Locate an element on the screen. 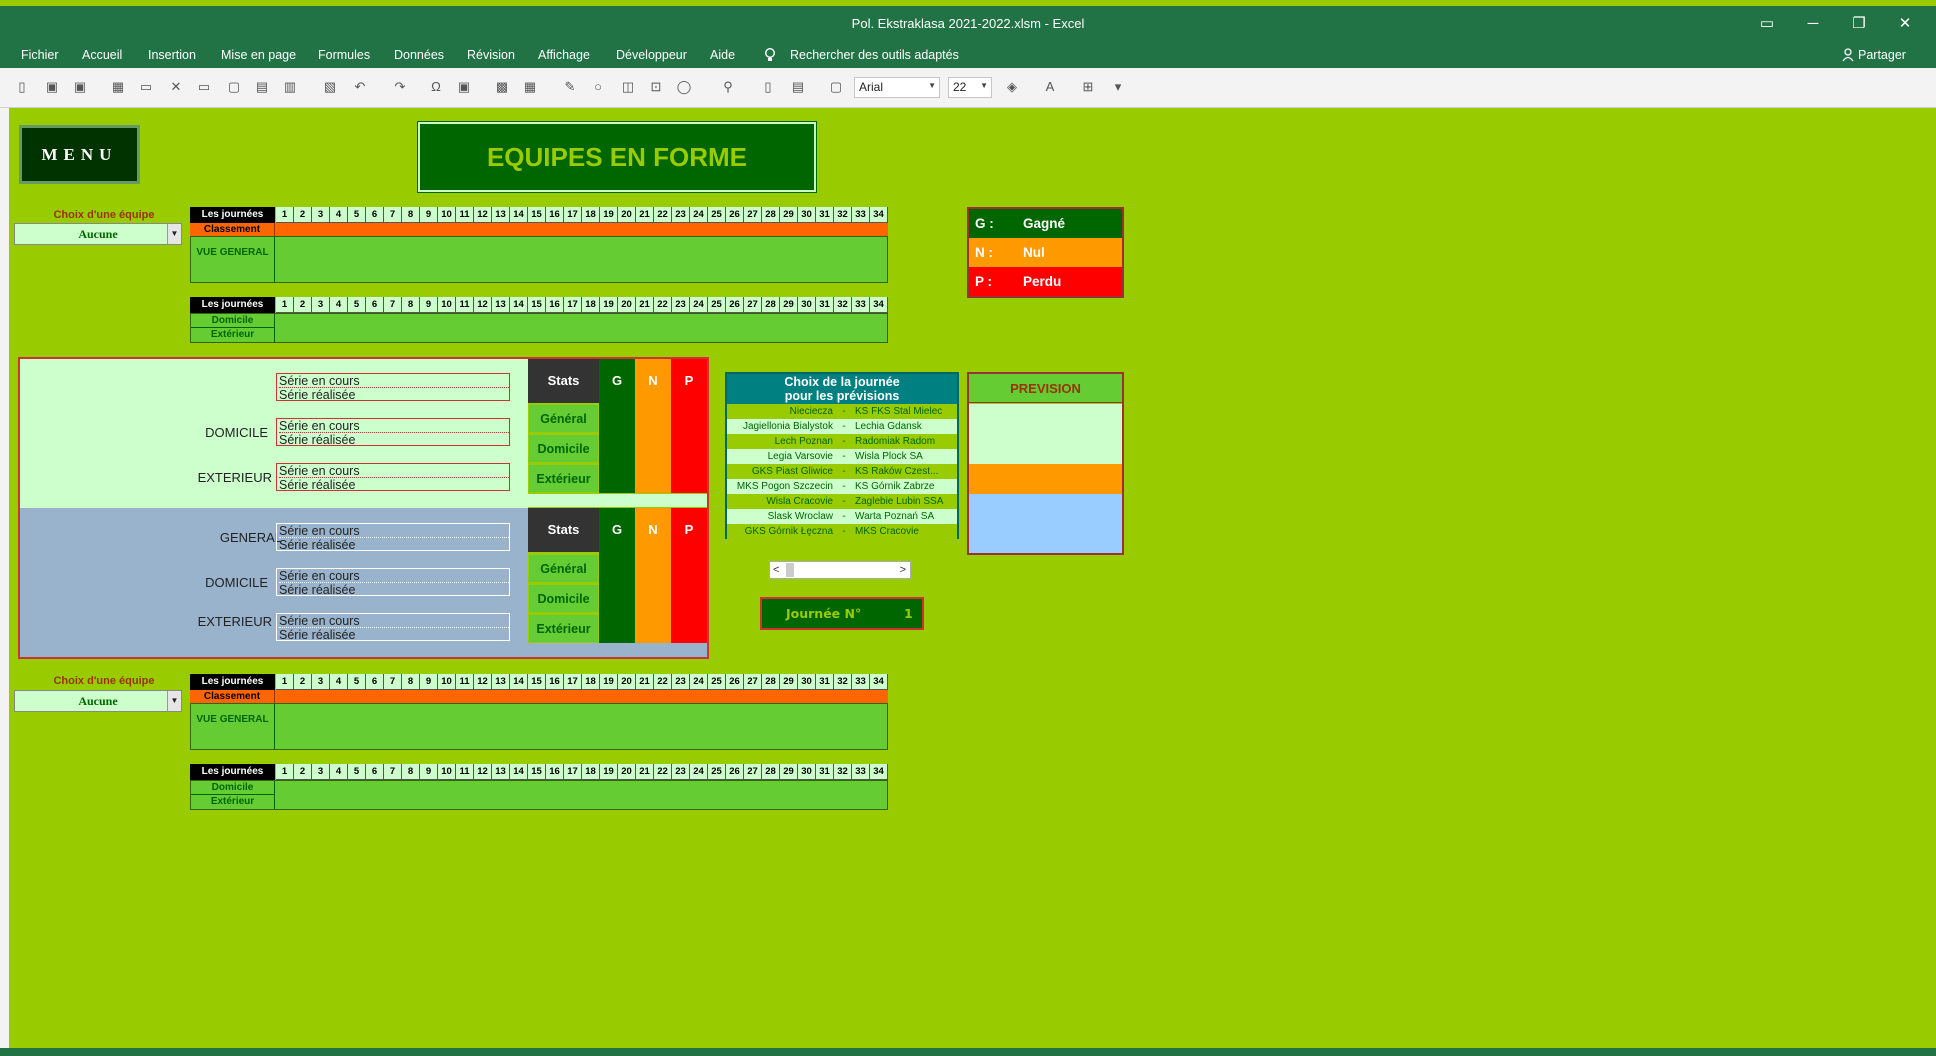 The image size is (1936, 1056). close-icon: ✕ is located at coordinates (1905, 24).